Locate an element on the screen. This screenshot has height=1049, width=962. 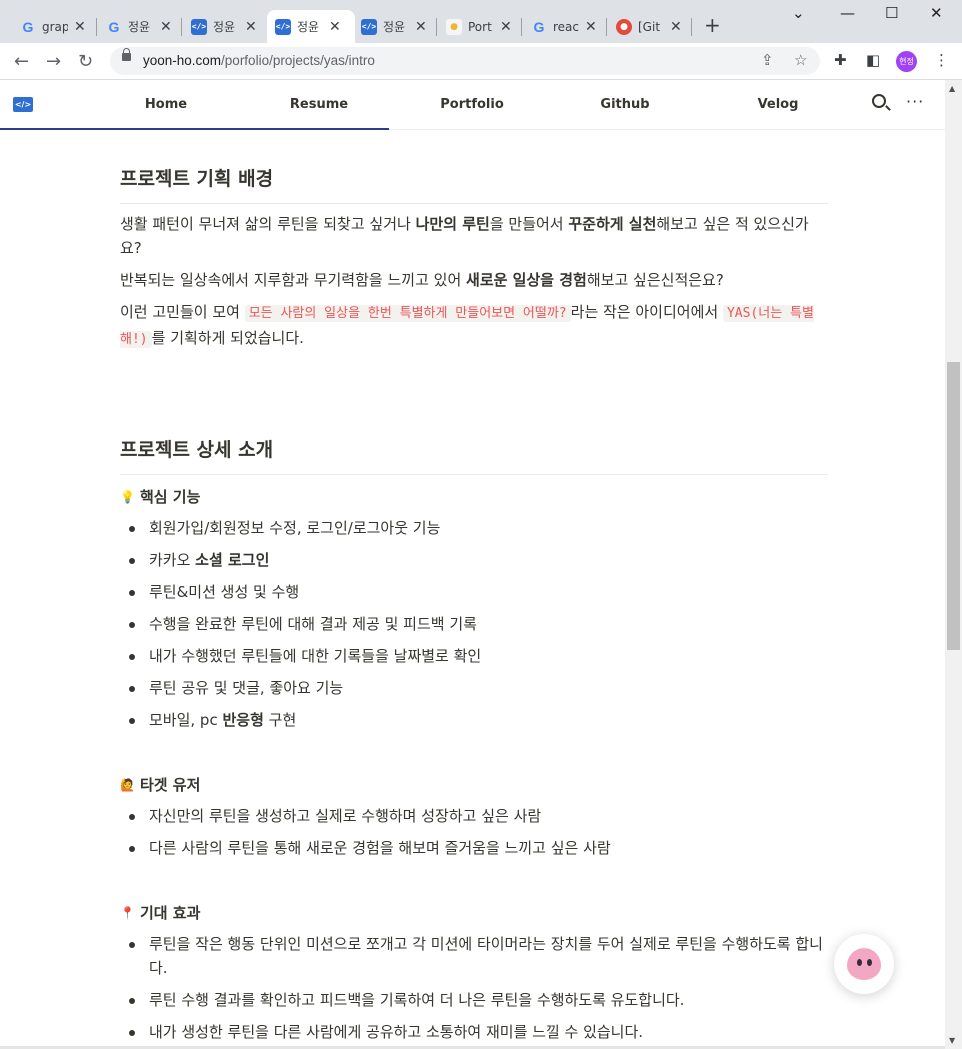
back-icon: ← is located at coordinates (21, 61).